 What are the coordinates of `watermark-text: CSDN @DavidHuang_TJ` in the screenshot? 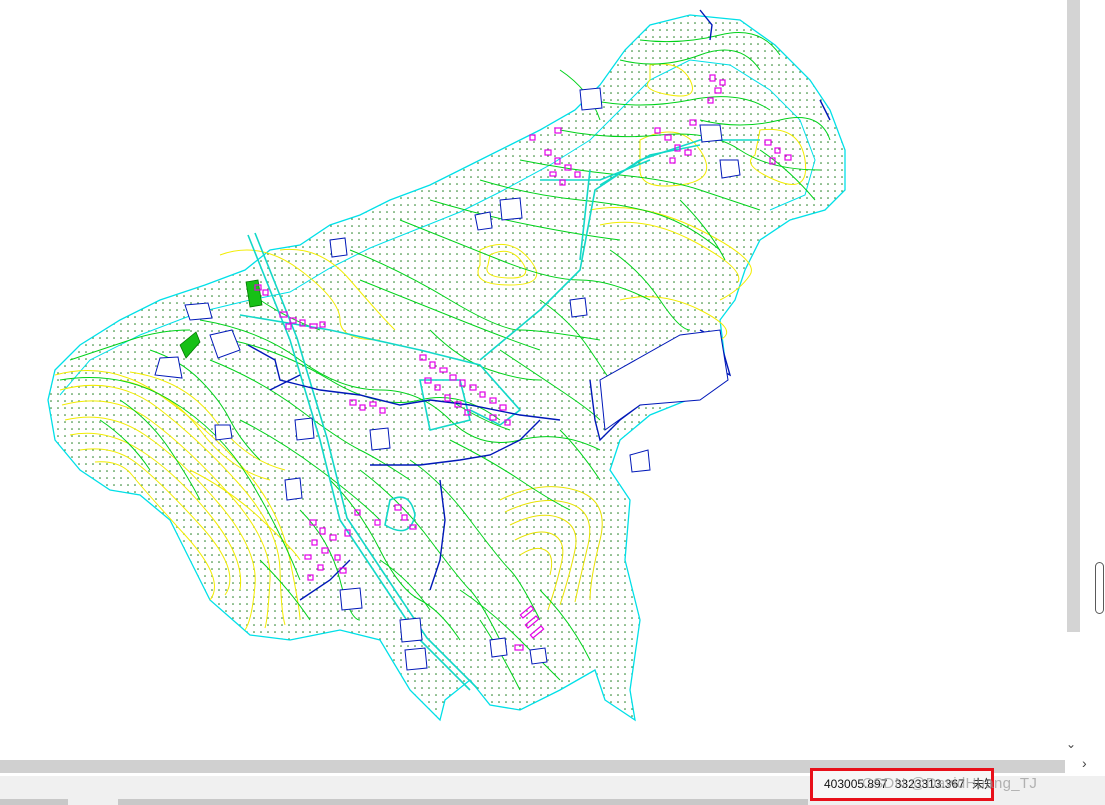 It's located at (950, 783).